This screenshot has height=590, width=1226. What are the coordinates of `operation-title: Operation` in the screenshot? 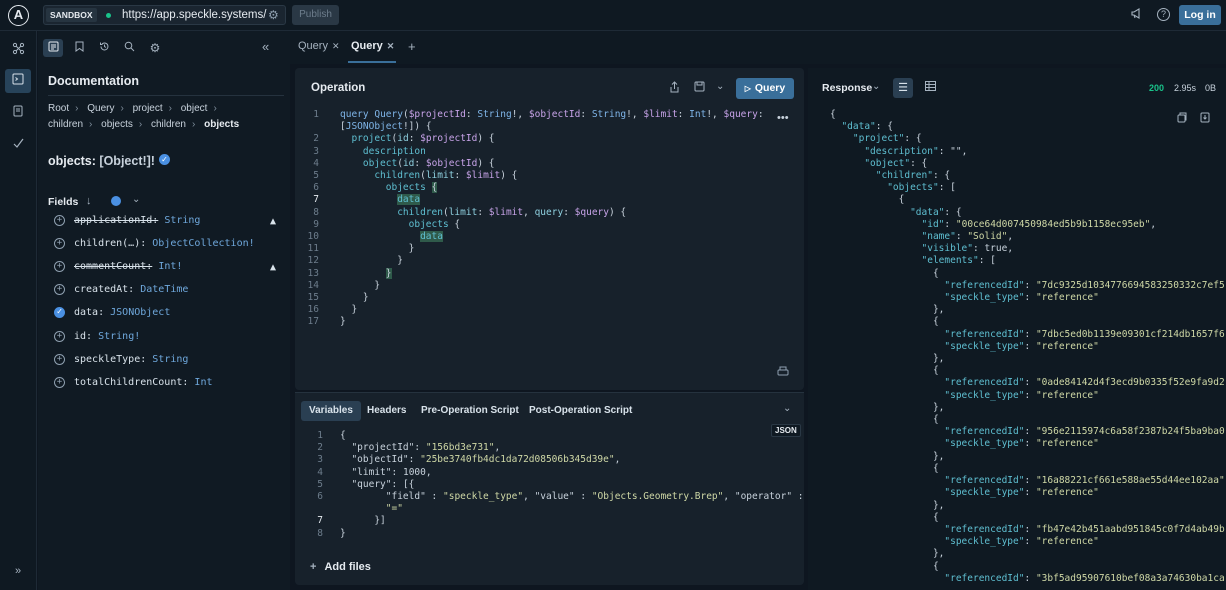 It's located at (338, 88).